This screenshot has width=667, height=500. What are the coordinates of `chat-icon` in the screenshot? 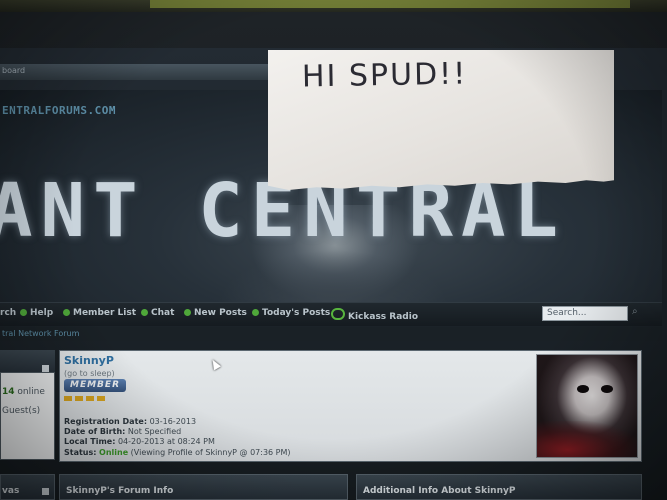 It's located at (144, 312).